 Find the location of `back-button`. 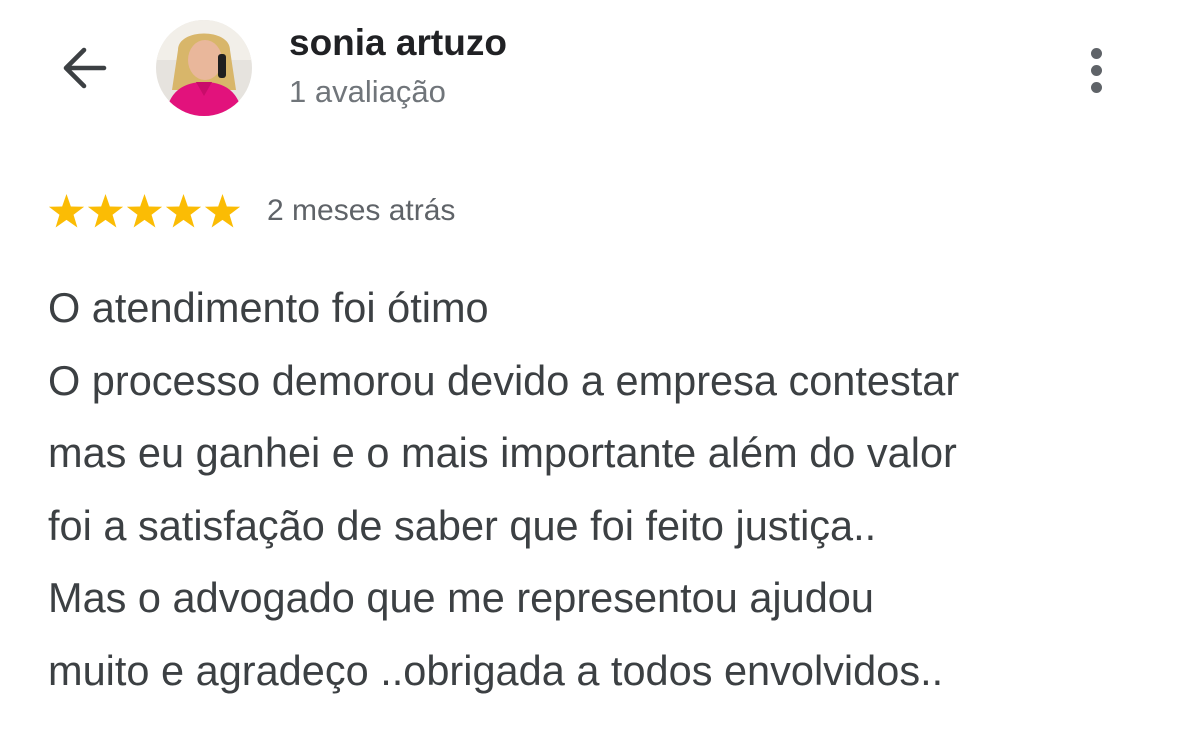

back-button is located at coordinates (84, 70).